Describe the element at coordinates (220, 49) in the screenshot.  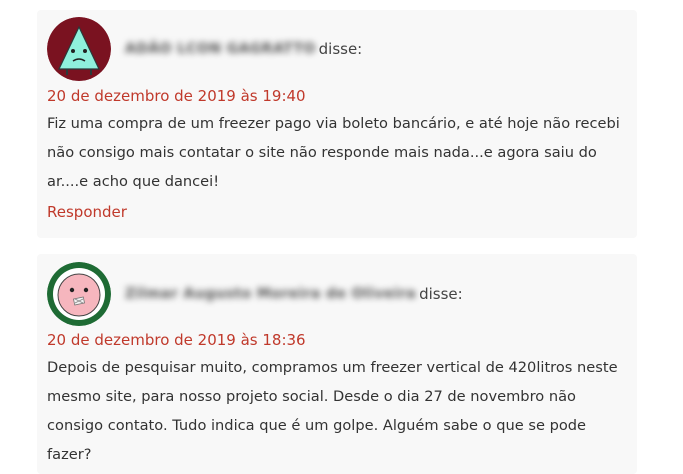
I see `comment-author-name: ADÃO LCON GAGRATTO` at that location.